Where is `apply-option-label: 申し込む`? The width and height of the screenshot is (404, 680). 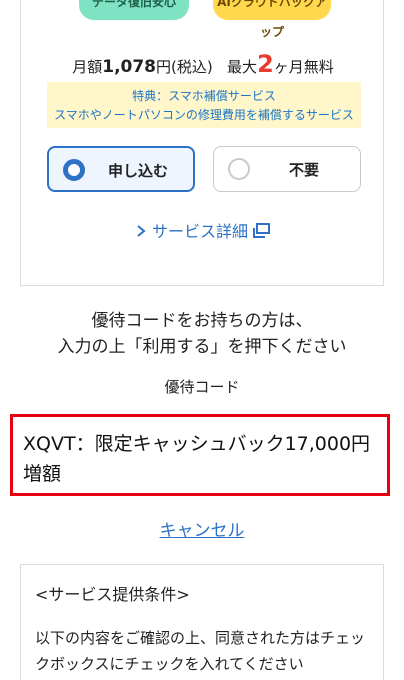 apply-option-label: 申し込む is located at coordinates (137, 171).